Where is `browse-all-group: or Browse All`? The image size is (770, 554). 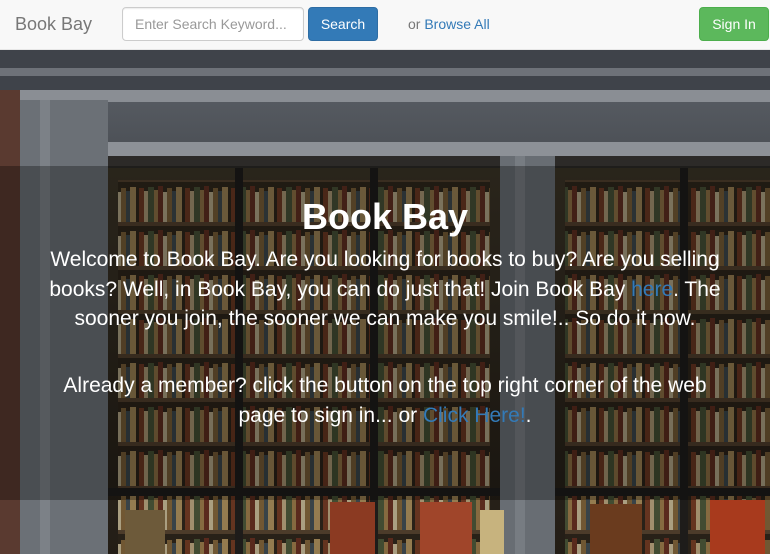 browse-all-group: or Browse All is located at coordinates (449, 24).